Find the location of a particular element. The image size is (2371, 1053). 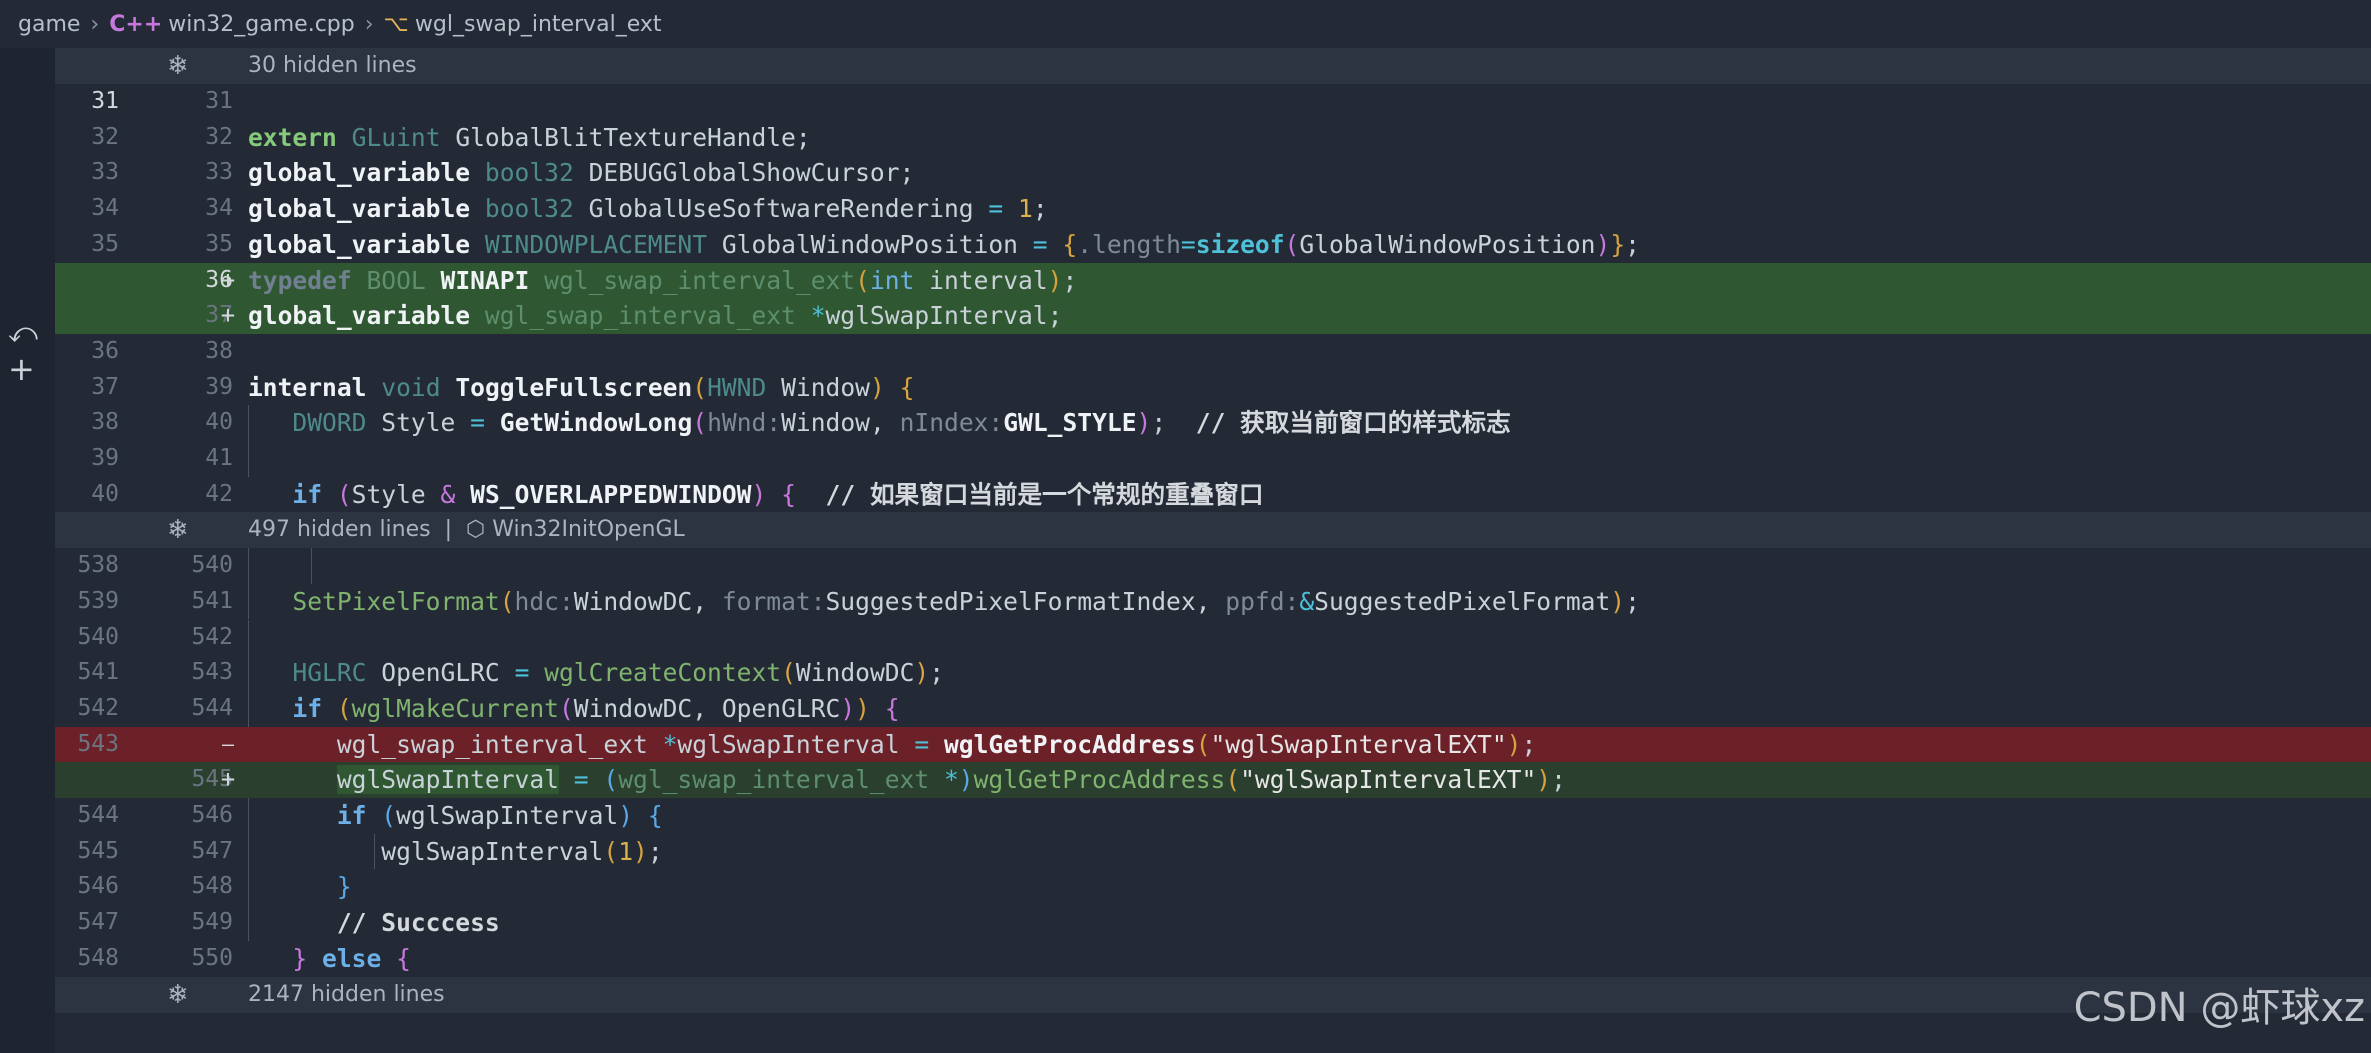

new-line-number: 42 is located at coordinates (219, 493).